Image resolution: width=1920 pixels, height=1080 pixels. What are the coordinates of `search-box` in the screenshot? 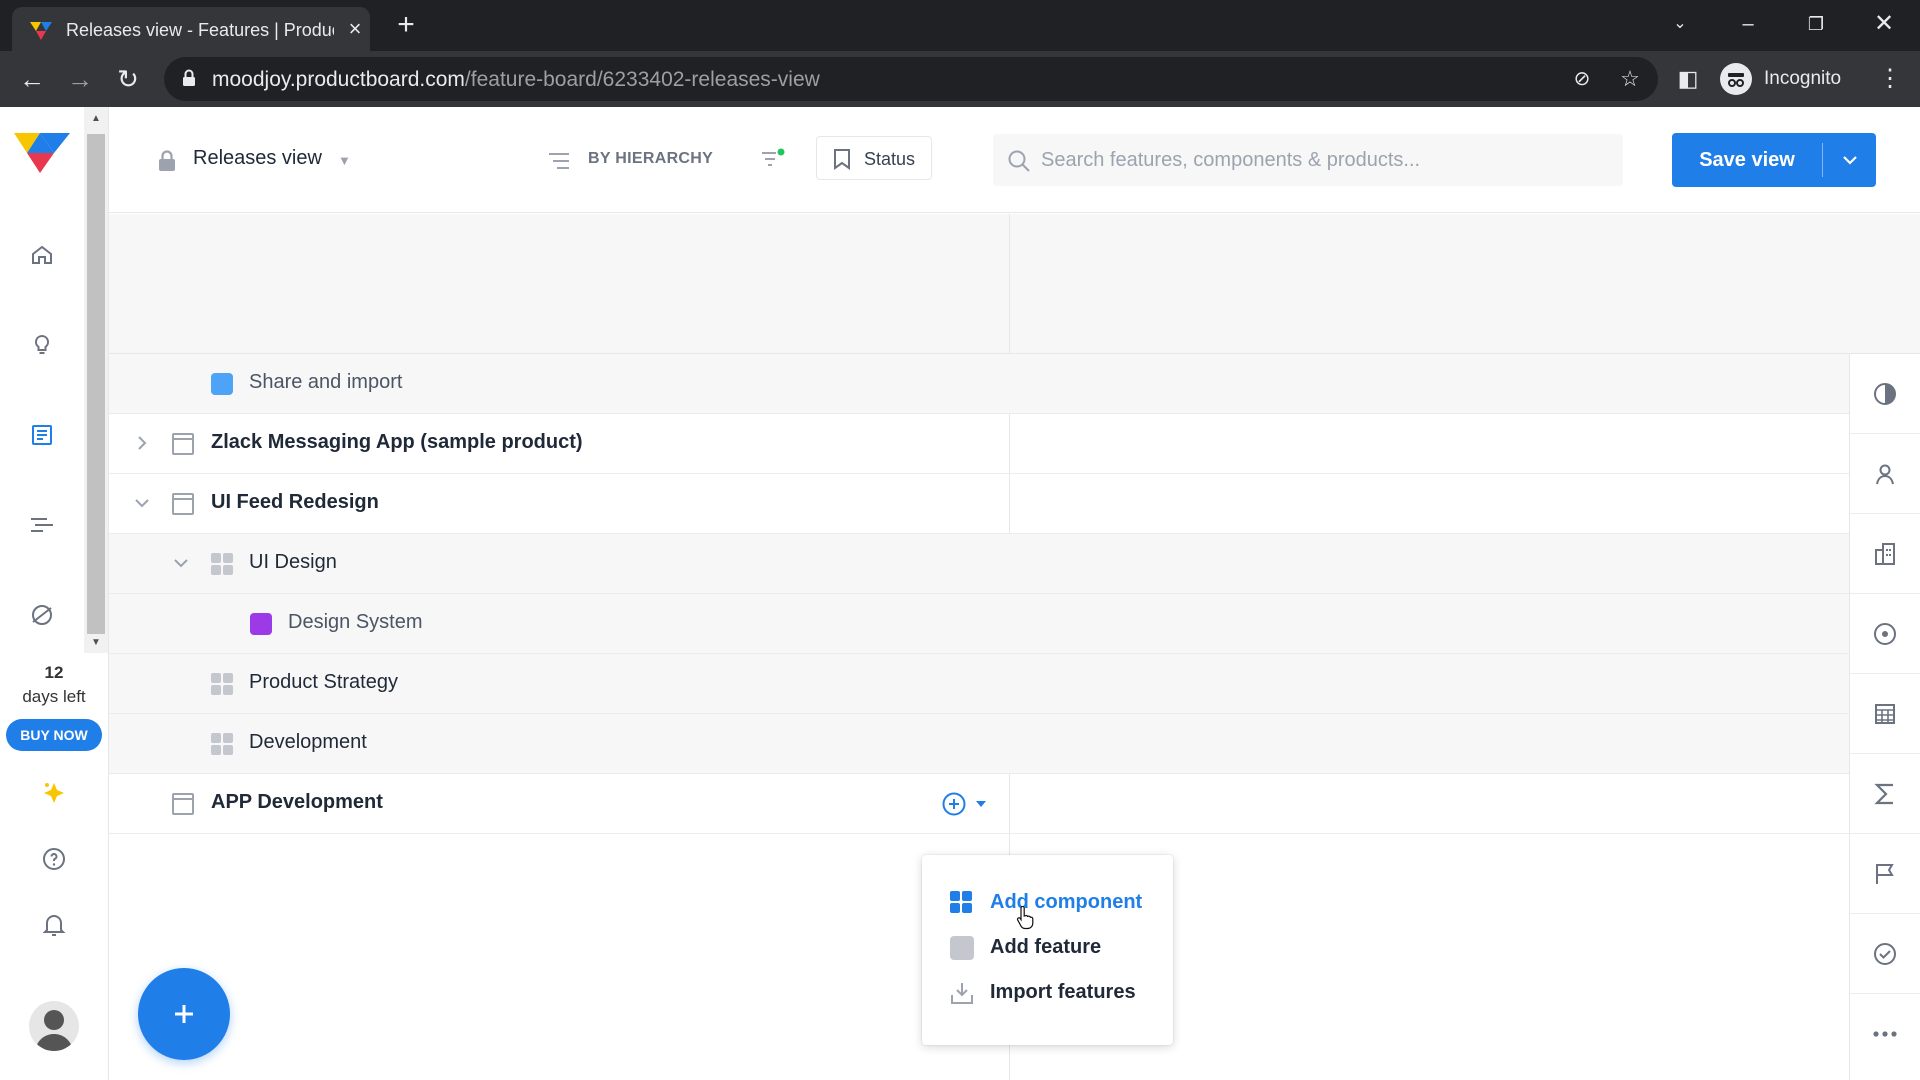 It's located at (1308, 160).